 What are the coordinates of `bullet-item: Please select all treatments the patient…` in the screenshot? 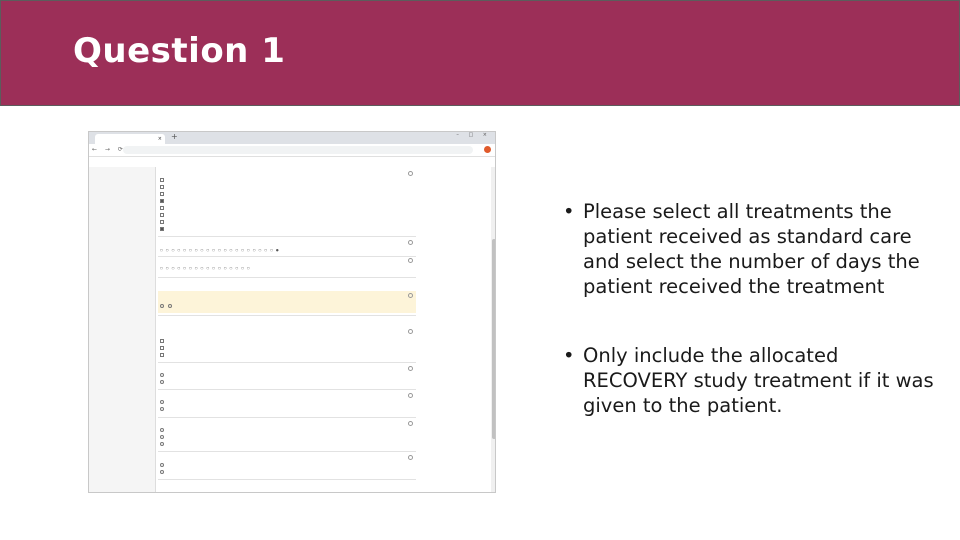 It's located at (755, 249).